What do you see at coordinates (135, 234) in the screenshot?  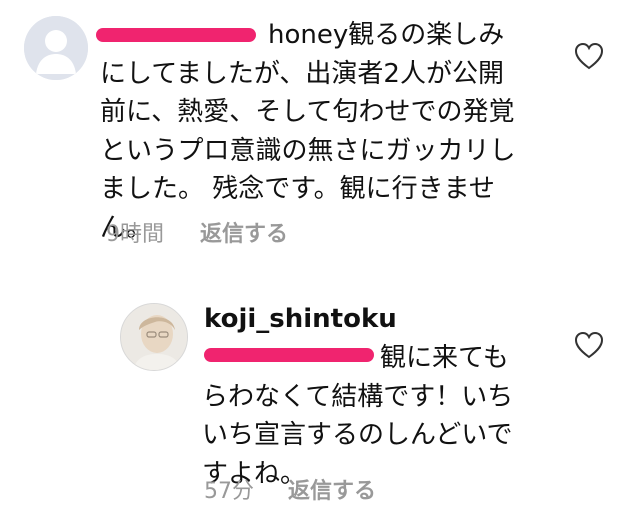 I see `comment-timestamp: 9時間` at bounding box center [135, 234].